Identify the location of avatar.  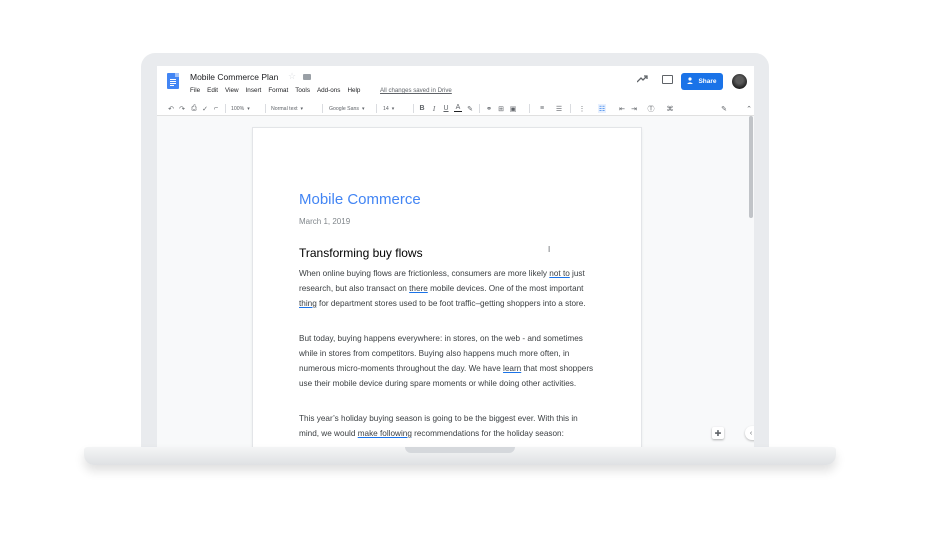
(739, 81).